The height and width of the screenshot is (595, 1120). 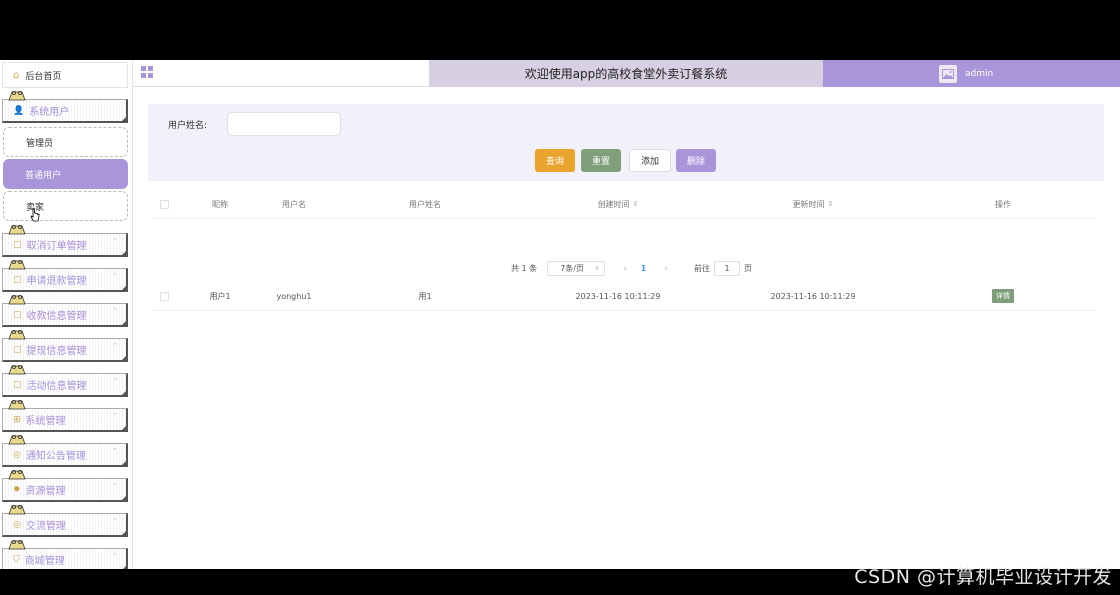 What do you see at coordinates (66, 415) in the screenshot?
I see `sidebar-menu-system: ⊞ 系统管理 ⌃` at bounding box center [66, 415].